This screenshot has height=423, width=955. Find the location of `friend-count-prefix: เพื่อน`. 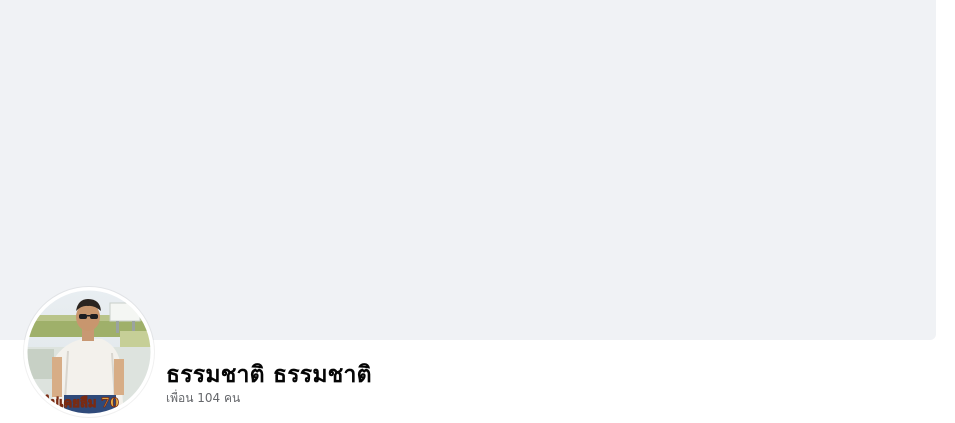

friend-count-prefix: เพื่อน is located at coordinates (180, 398).